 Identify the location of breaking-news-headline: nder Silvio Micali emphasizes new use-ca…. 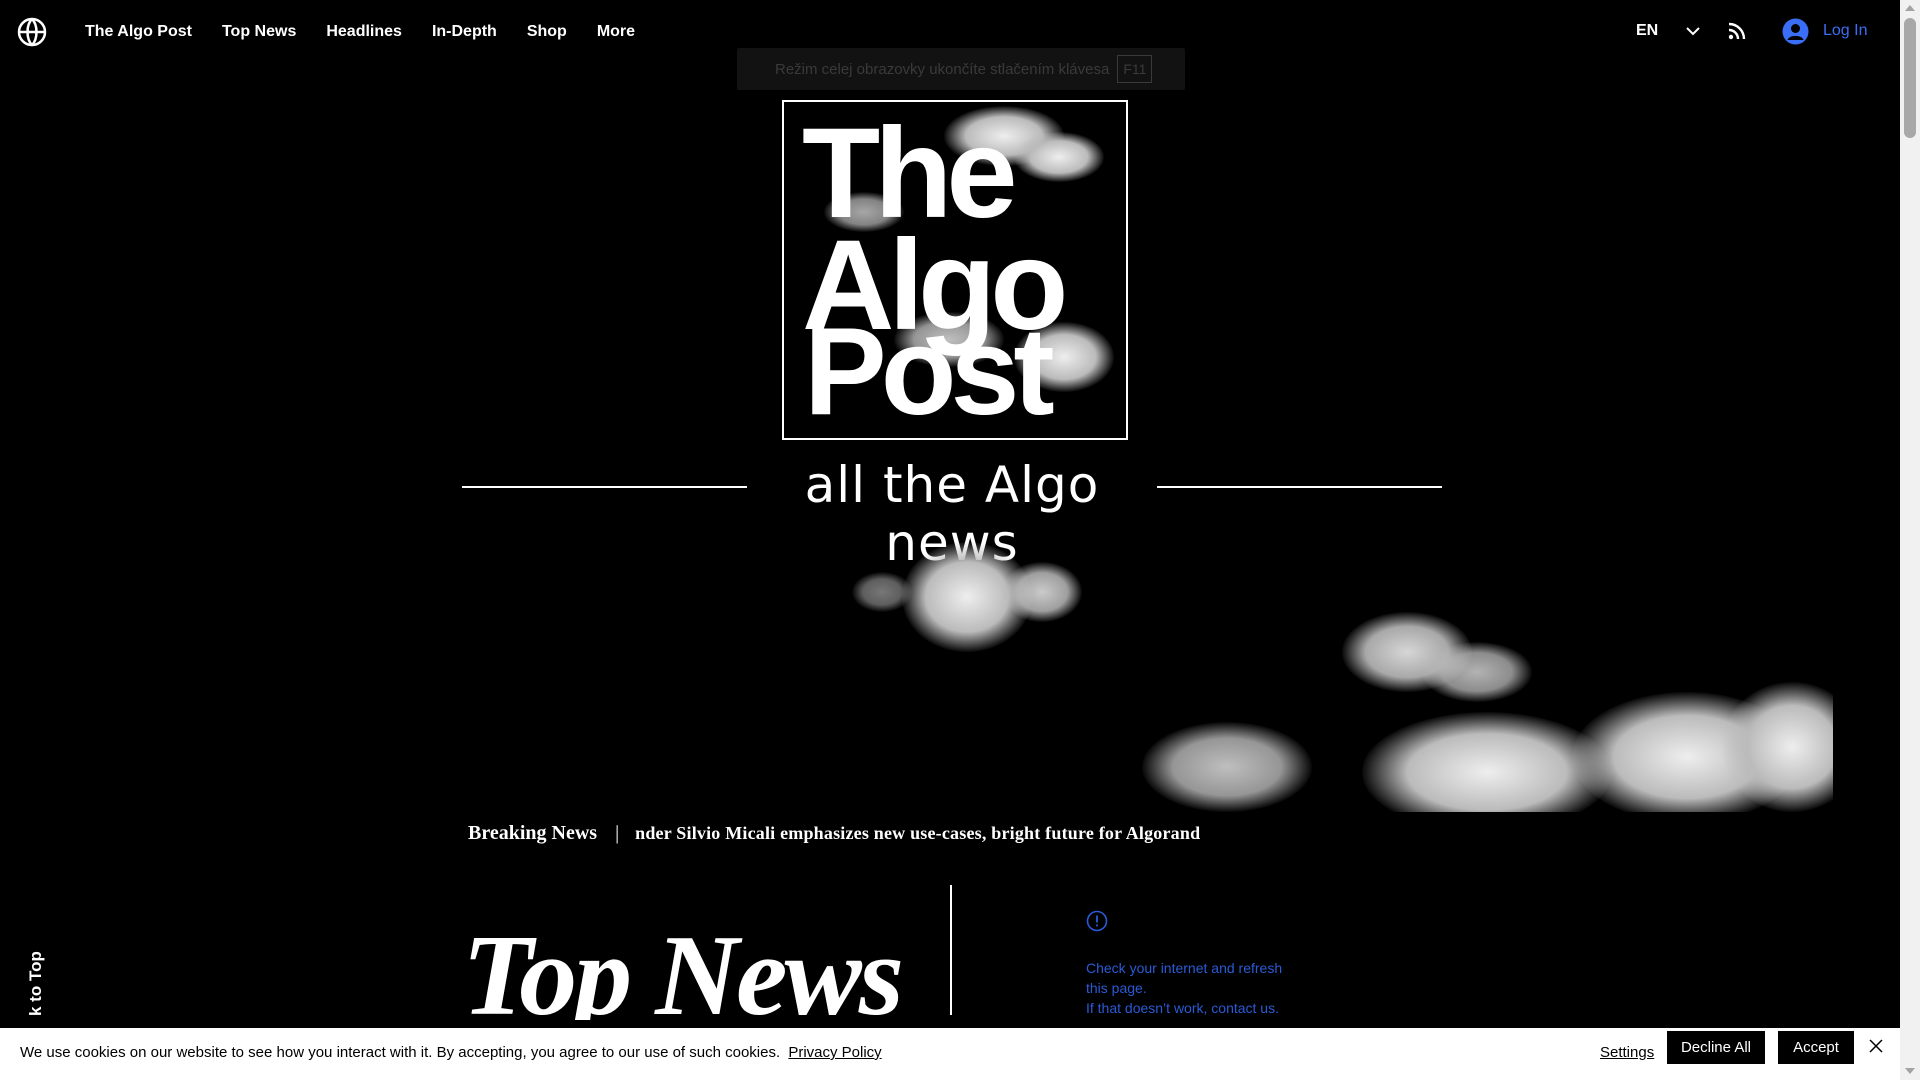
(917, 833).